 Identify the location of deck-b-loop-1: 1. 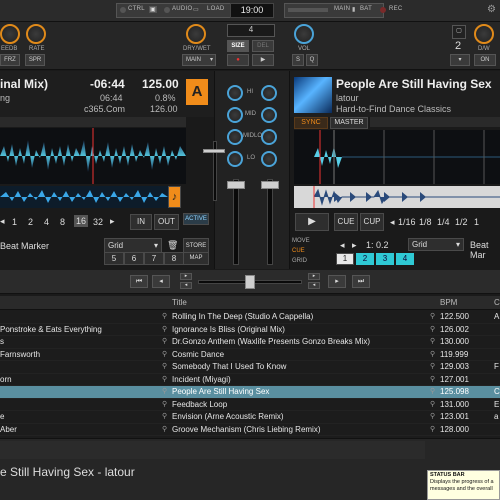
(476, 222).